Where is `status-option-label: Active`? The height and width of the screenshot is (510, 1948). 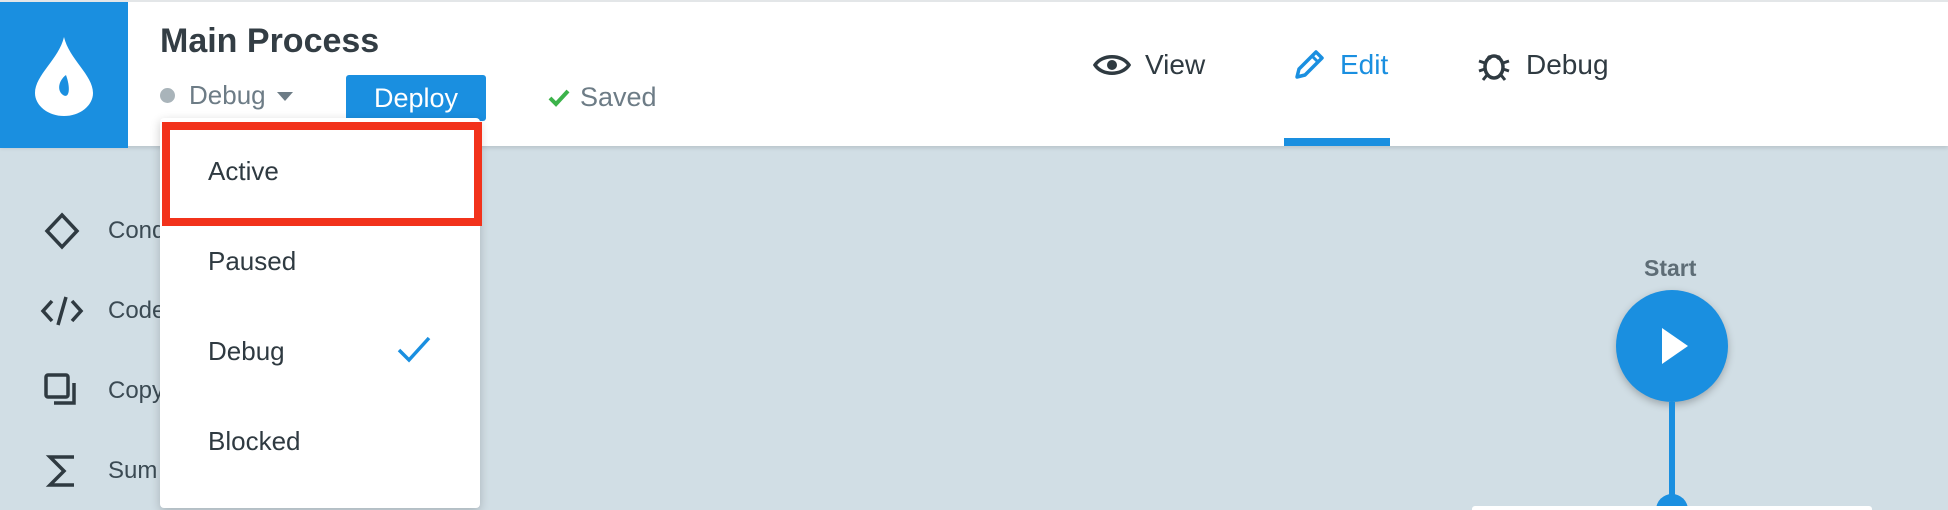
status-option-label: Active is located at coordinates (243, 170).